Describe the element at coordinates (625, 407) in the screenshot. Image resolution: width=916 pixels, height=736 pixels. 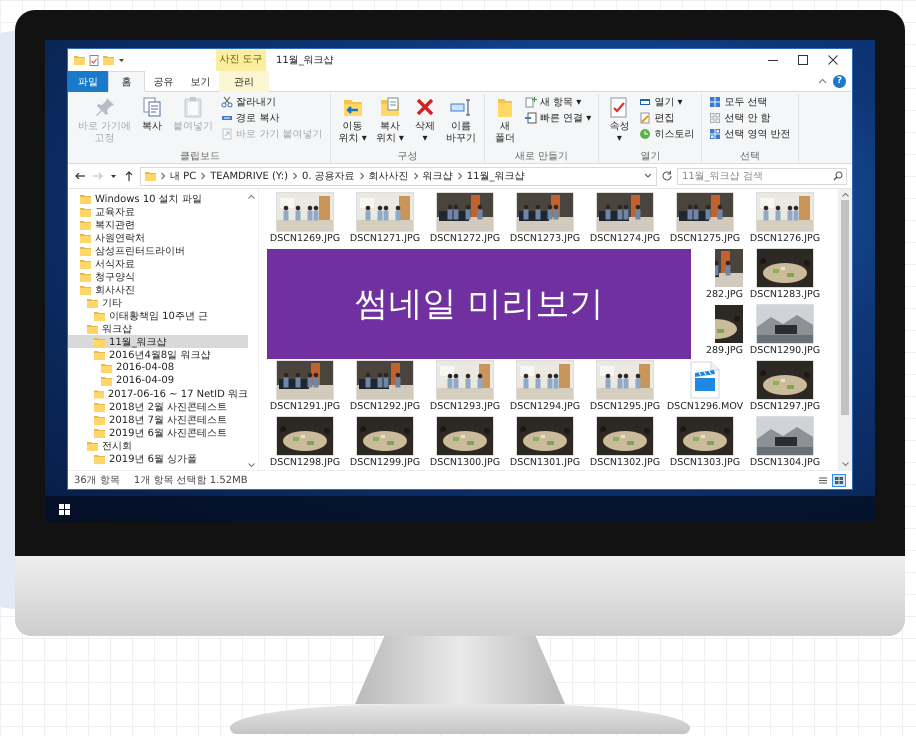
I see `file-name: DSCN1295.JPG` at that location.